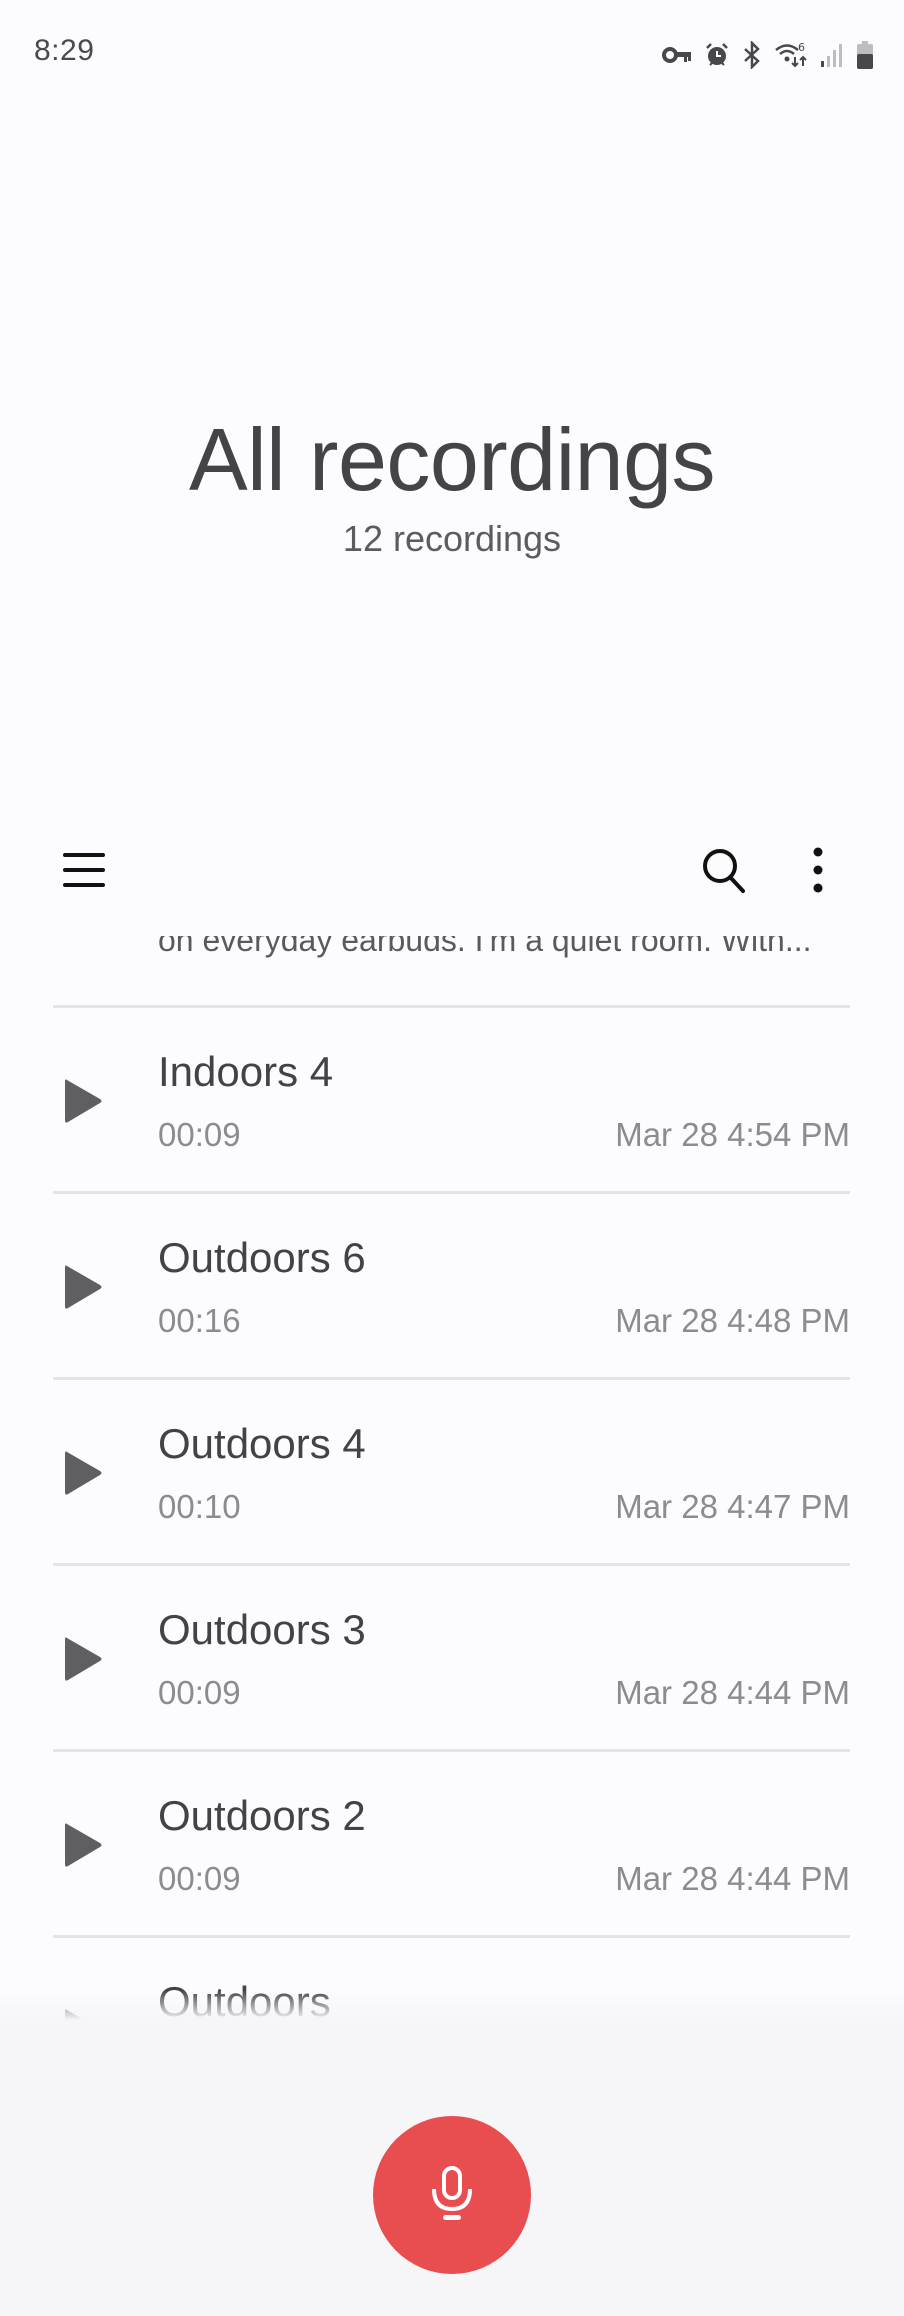  What do you see at coordinates (865, 55) in the screenshot?
I see `battery-icon` at bounding box center [865, 55].